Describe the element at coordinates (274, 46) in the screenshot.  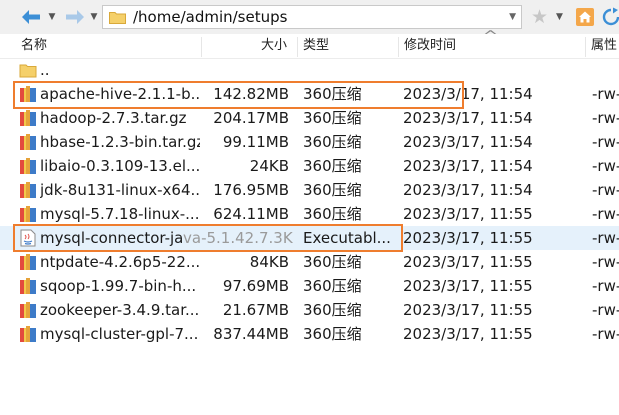
I see `column-size: 大小` at that location.